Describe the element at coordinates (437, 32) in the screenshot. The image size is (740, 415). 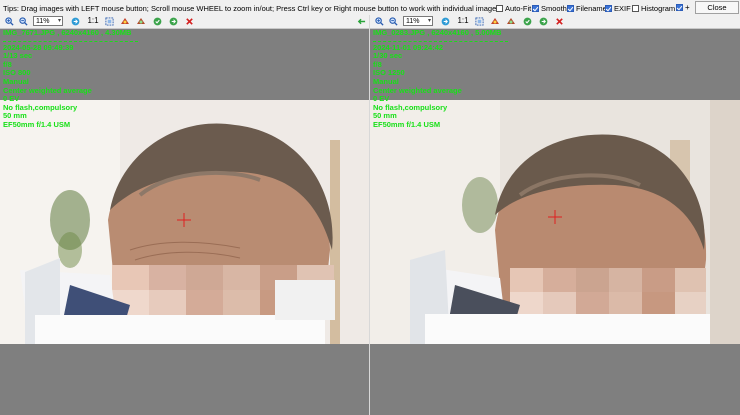
I see `exif-line: IMG_0283.JPG , 6240x4160 , 5.00MB` at that location.